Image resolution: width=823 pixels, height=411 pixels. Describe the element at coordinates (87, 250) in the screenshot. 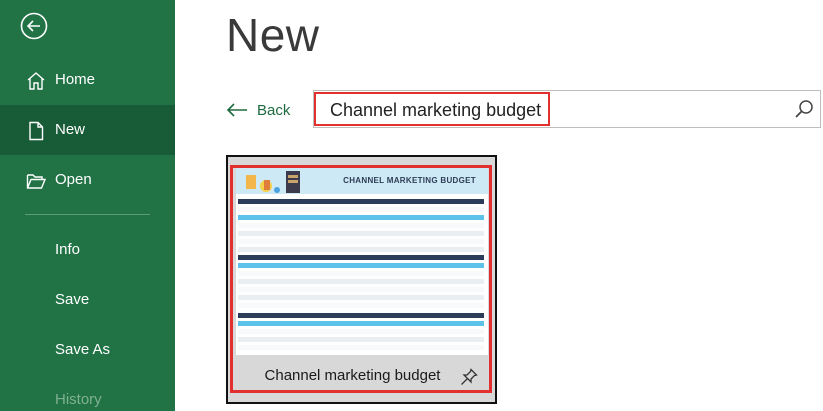

I see `sidebar-item-info: Info` at that location.